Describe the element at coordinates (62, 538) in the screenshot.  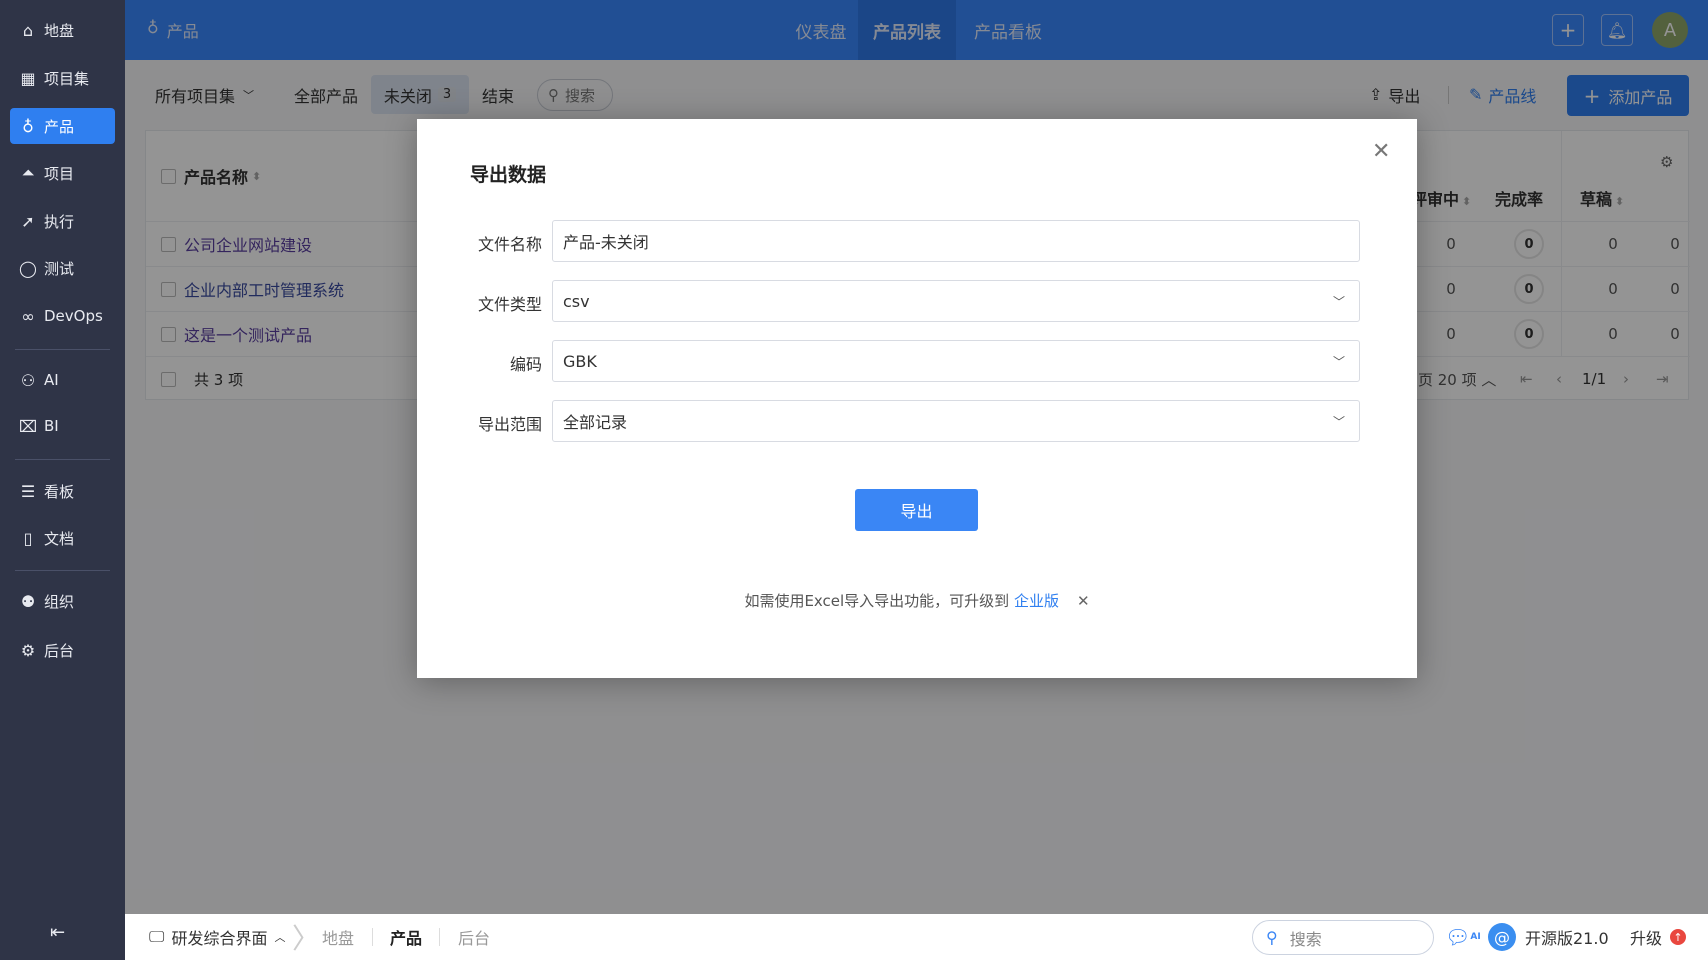
I see `sidebar-item-doc: ▯ 文档` at that location.